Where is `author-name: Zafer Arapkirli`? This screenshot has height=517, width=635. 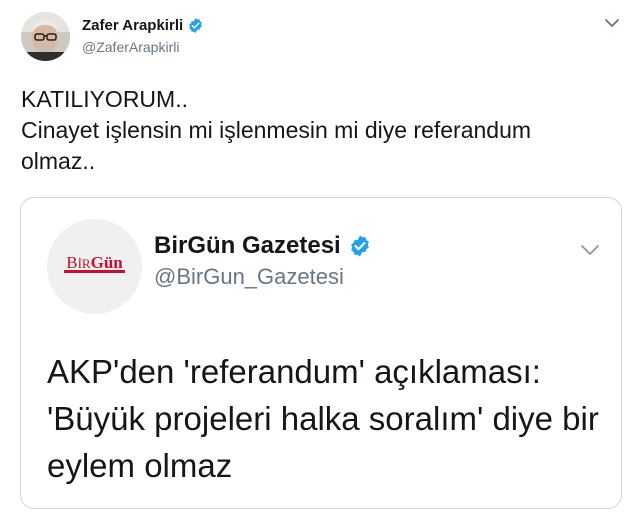
author-name: Zafer Arapkirli is located at coordinates (132, 25).